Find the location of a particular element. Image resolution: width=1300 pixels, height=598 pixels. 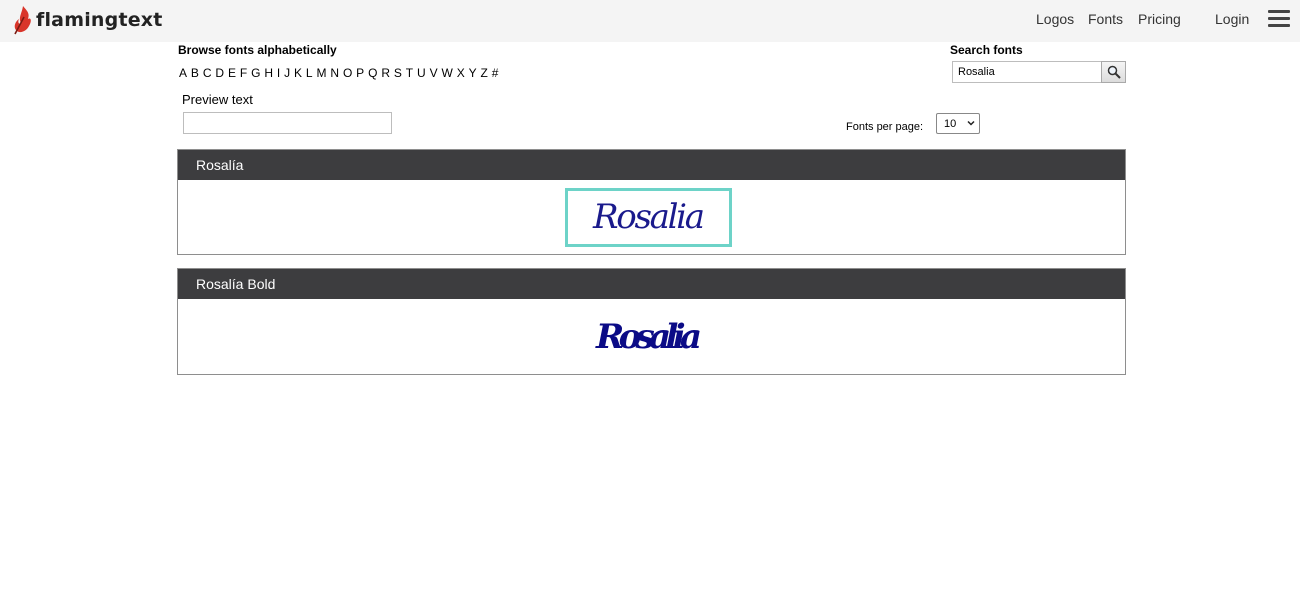

logo-text: flamingtext is located at coordinates (99, 20).